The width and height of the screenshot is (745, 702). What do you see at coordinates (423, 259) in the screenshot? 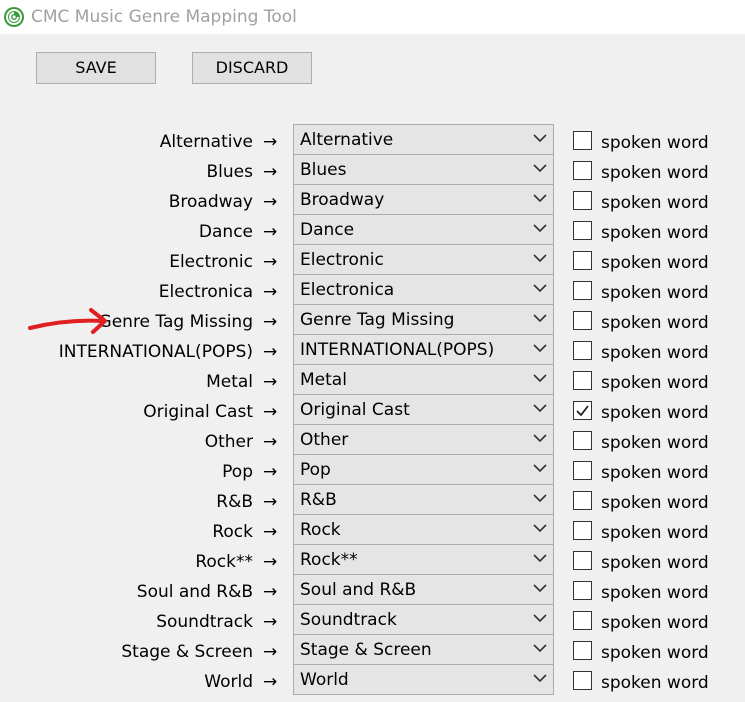
I see `target-genre-dropdown: Electronic` at bounding box center [423, 259].